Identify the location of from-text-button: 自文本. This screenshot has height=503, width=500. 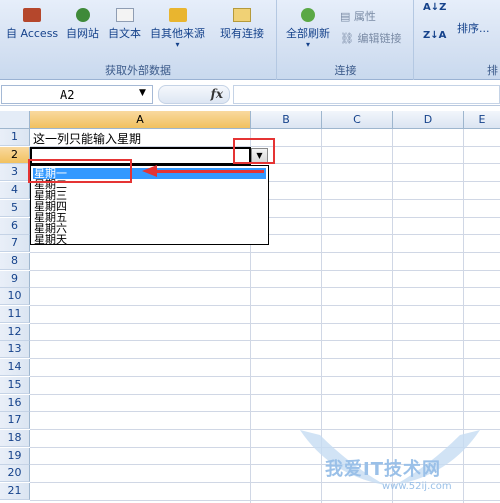
(124, 28).